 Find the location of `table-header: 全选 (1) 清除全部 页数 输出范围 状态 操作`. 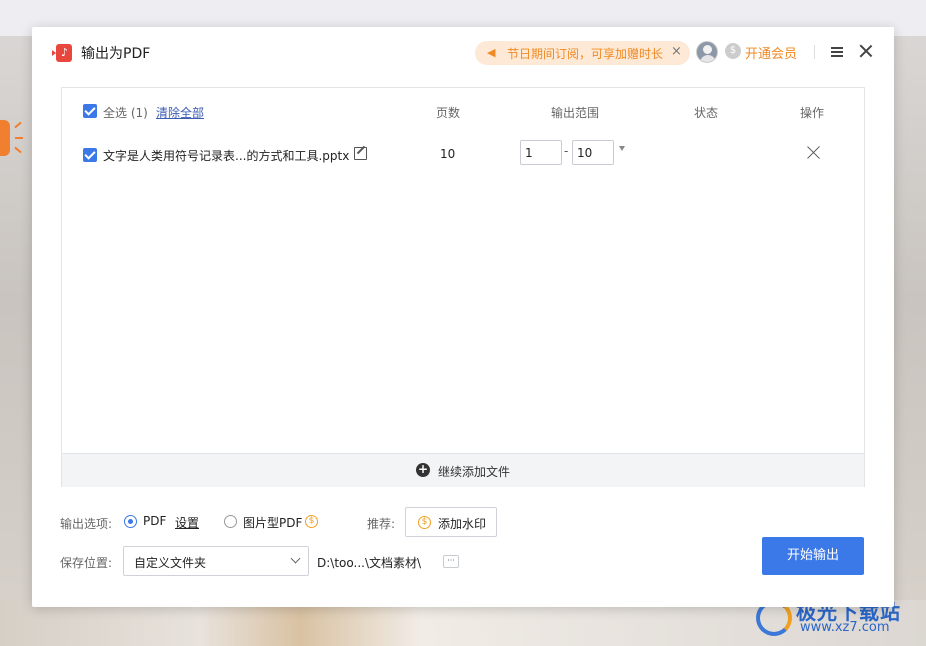

table-header: 全选 (1) 清除全部 页数 输出范围 状态 操作 is located at coordinates (463, 111).